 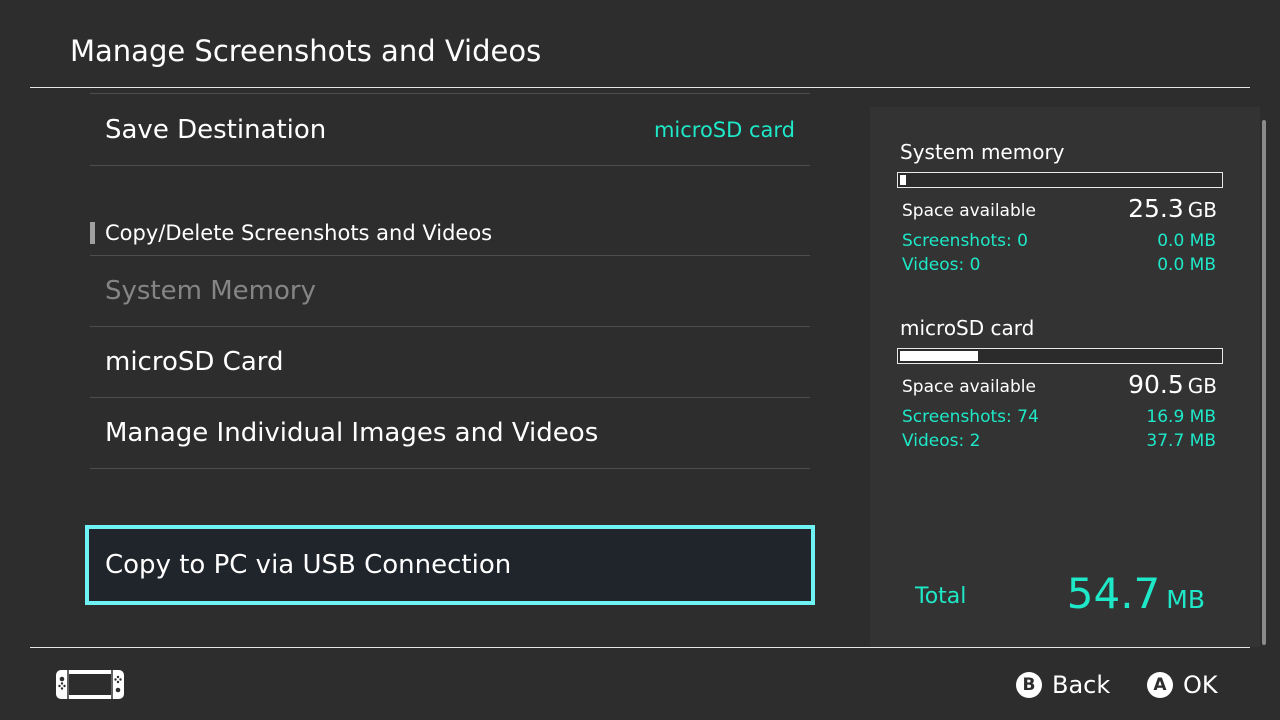 What do you see at coordinates (941, 441) in the screenshot?
I see `microsd-videos-label: Videos: 2` at bounding box center [941, 441].